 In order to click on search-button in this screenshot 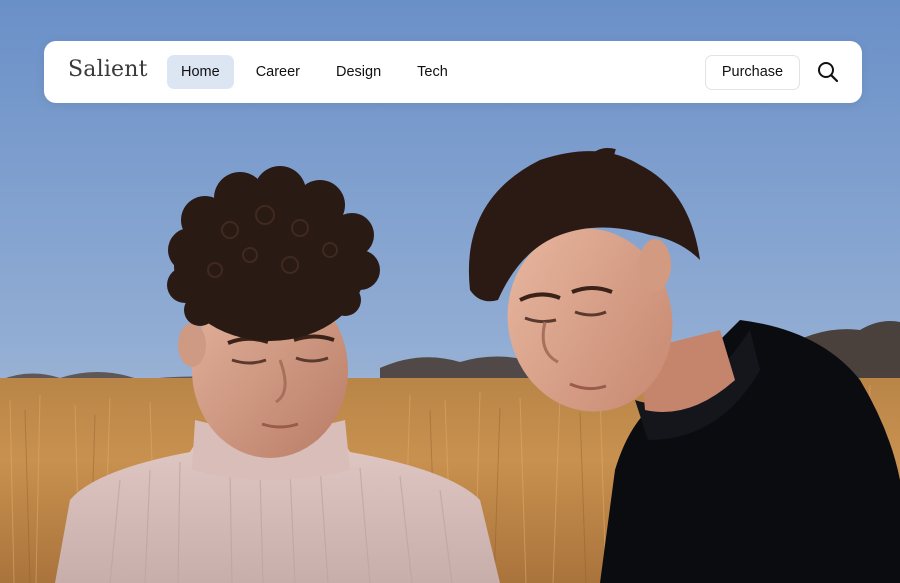, I will do `click(828, 72)`.